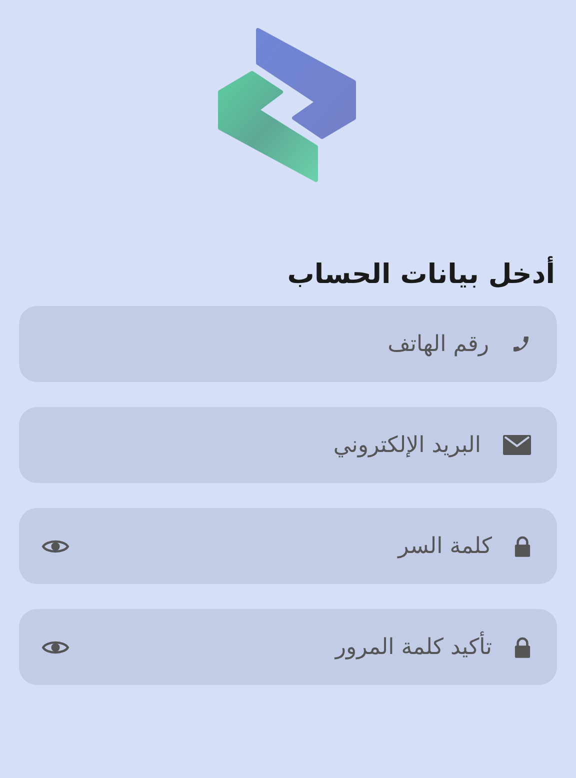 The height and width of the screenshot is (778, 576). Describe the element at coordinates (287, 274) in the screenshot. I see `heading: أدخل بيانات الحساب` at that location.